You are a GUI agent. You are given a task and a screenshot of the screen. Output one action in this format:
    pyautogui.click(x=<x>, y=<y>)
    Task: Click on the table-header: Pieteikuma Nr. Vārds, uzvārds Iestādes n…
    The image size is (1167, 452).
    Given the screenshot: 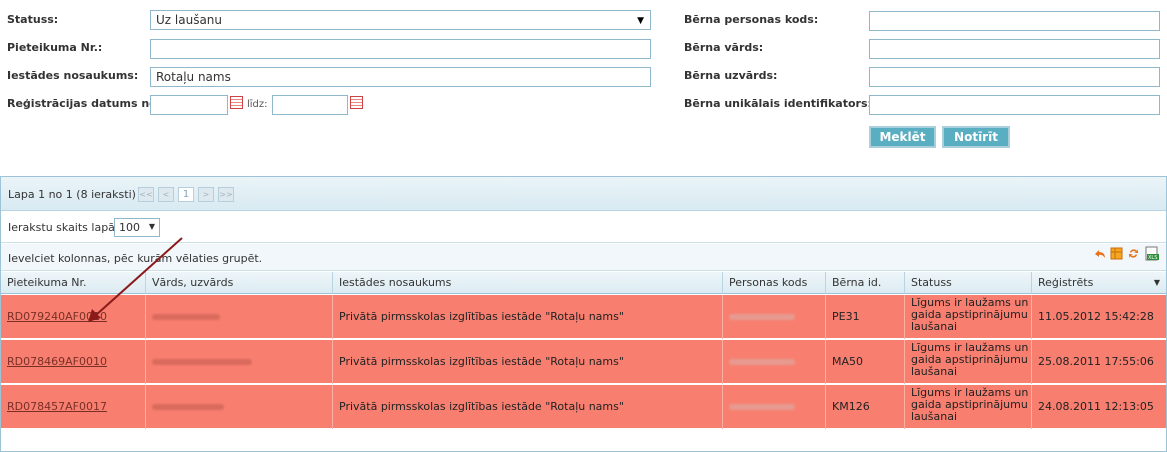 What is the action you would take?
    pyautogui.click(x=583, y=283)
    